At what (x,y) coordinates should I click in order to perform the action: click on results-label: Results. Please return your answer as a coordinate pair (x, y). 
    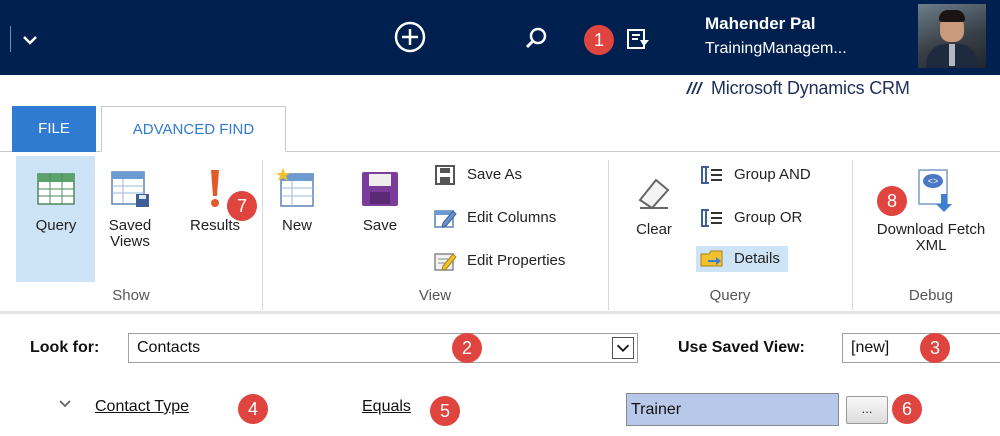
    Looking at the image, I should click on (215, 225).